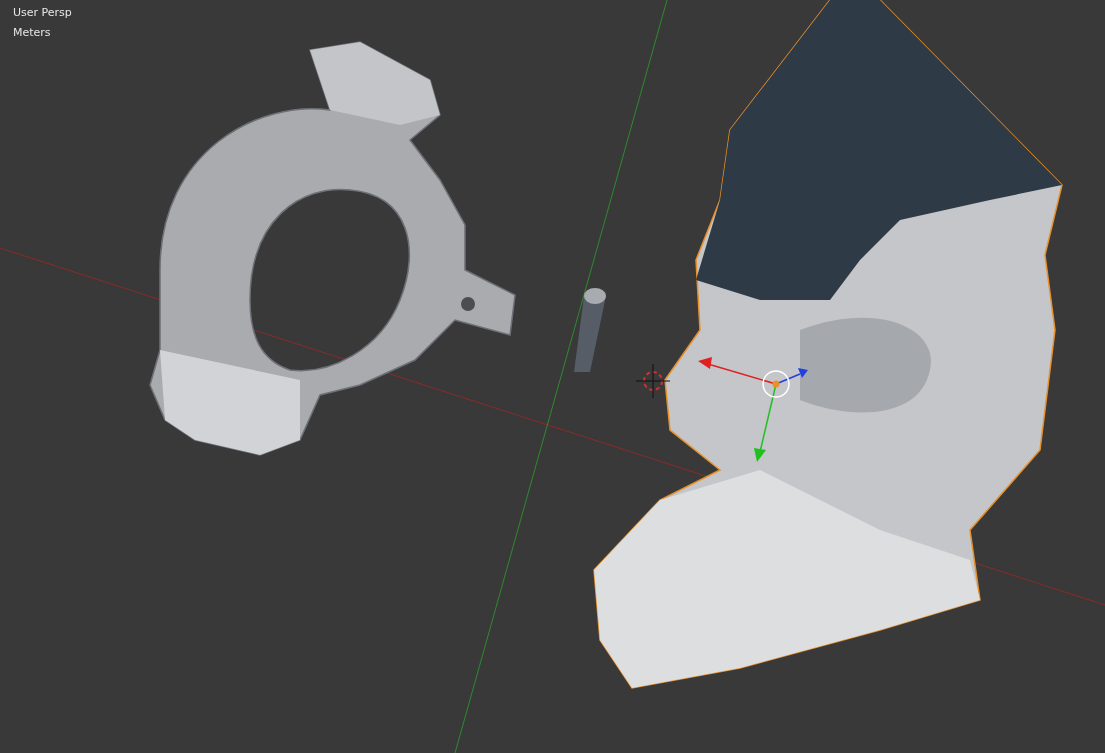  I want to click on view-label: User Persp, so click(42, 13).